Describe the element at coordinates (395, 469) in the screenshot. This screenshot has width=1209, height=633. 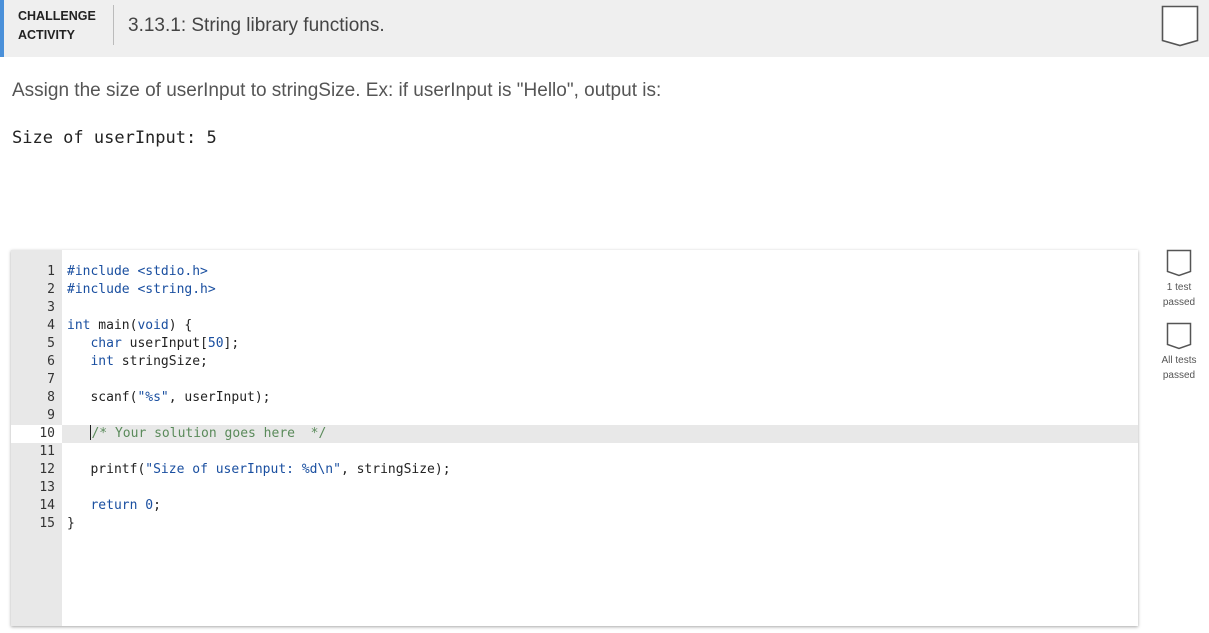
I see `code-token: , stringSize);` at that location.